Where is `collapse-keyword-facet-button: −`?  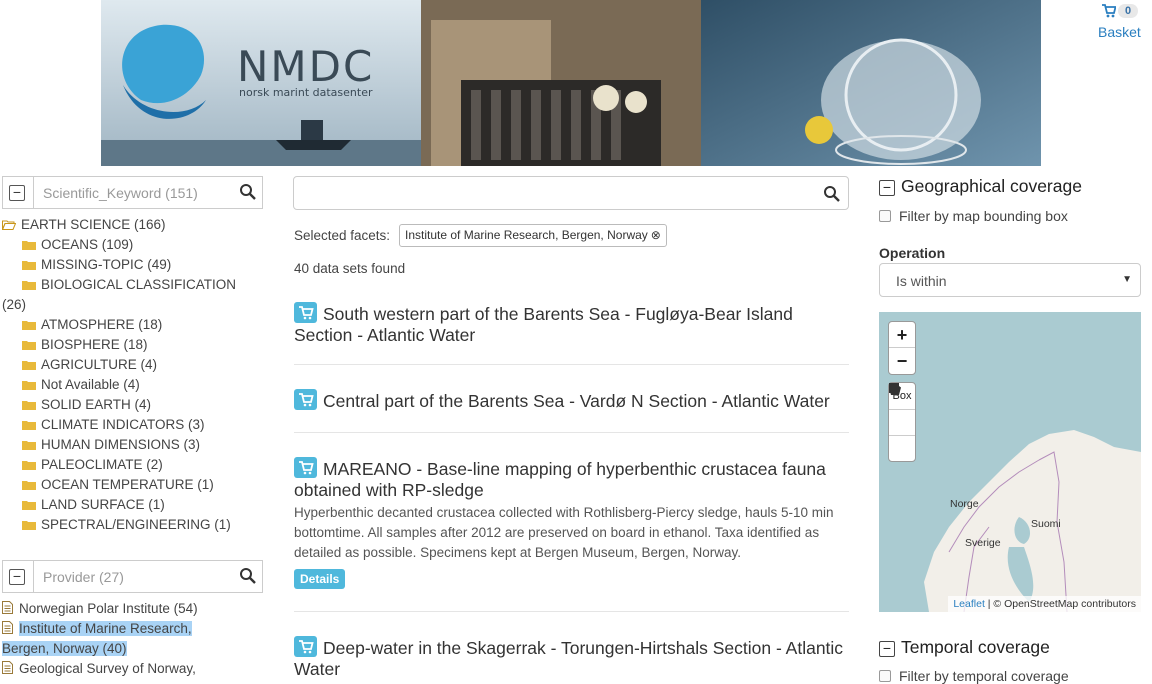 collapse-keyword-facet-button: − is located at coordinates (17, 193).